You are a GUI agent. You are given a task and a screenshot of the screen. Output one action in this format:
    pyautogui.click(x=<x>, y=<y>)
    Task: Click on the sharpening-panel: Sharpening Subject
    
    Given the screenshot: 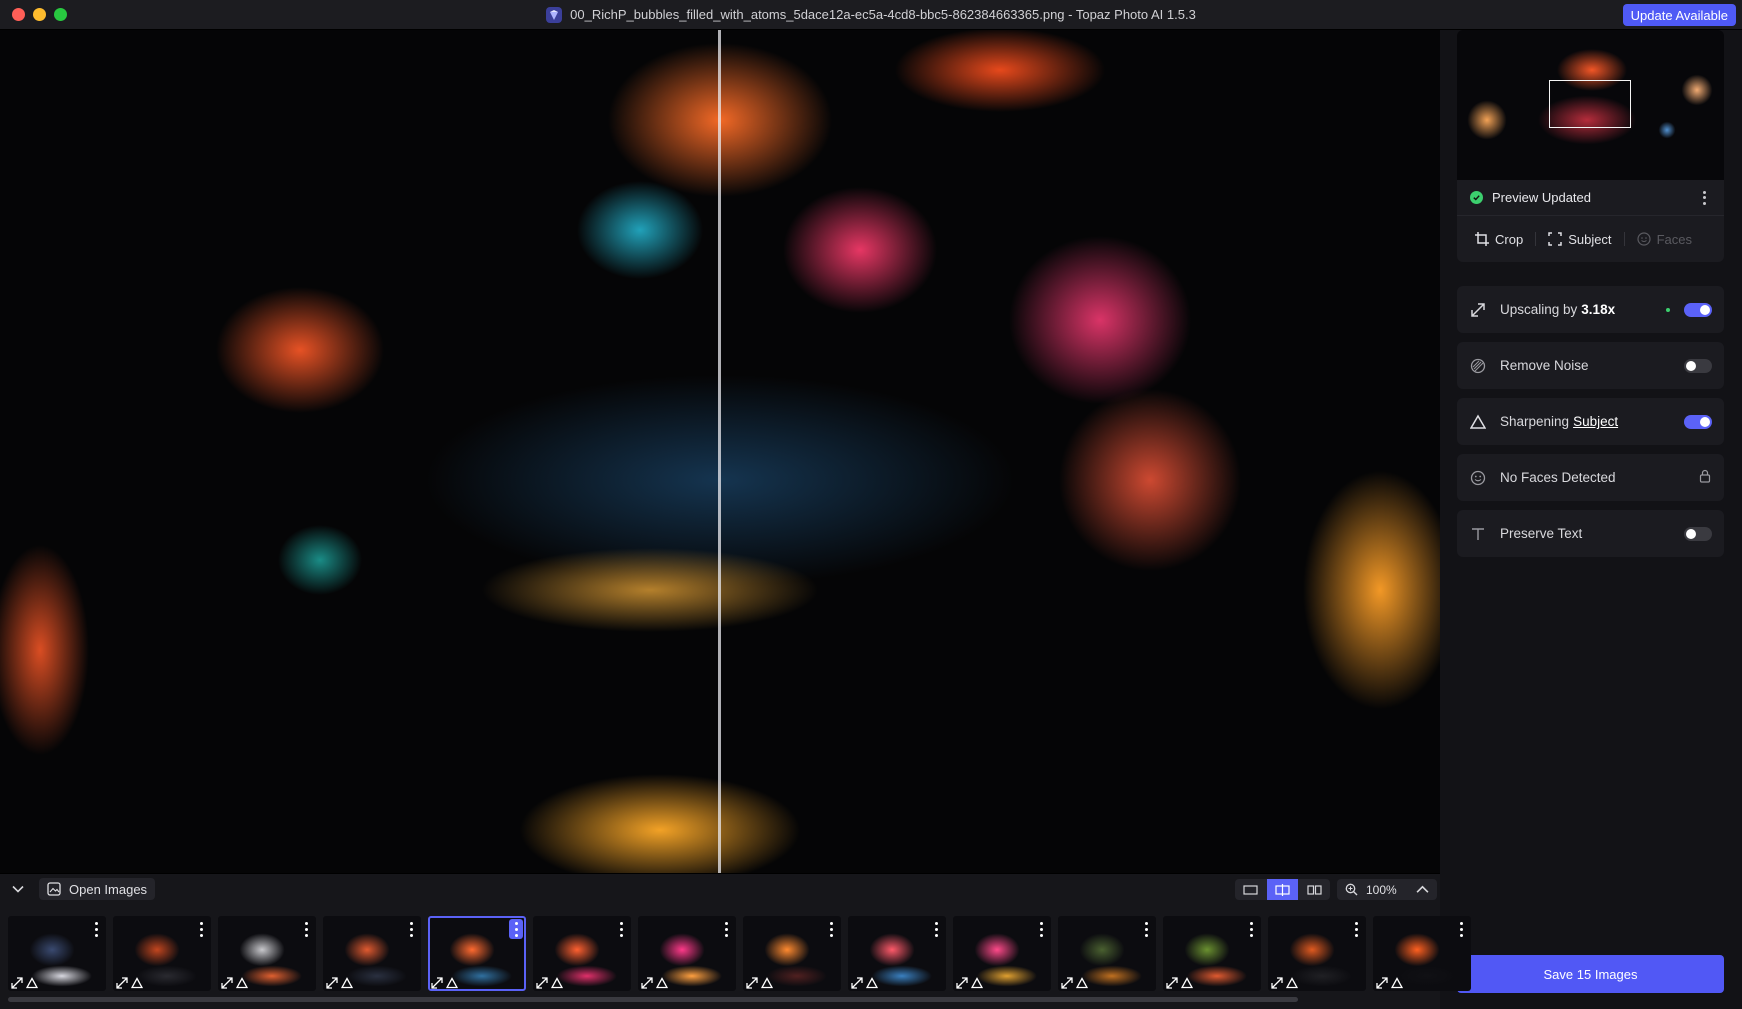 What is the action you would take?
    pyautogui.click(x=1590, y=421)
    